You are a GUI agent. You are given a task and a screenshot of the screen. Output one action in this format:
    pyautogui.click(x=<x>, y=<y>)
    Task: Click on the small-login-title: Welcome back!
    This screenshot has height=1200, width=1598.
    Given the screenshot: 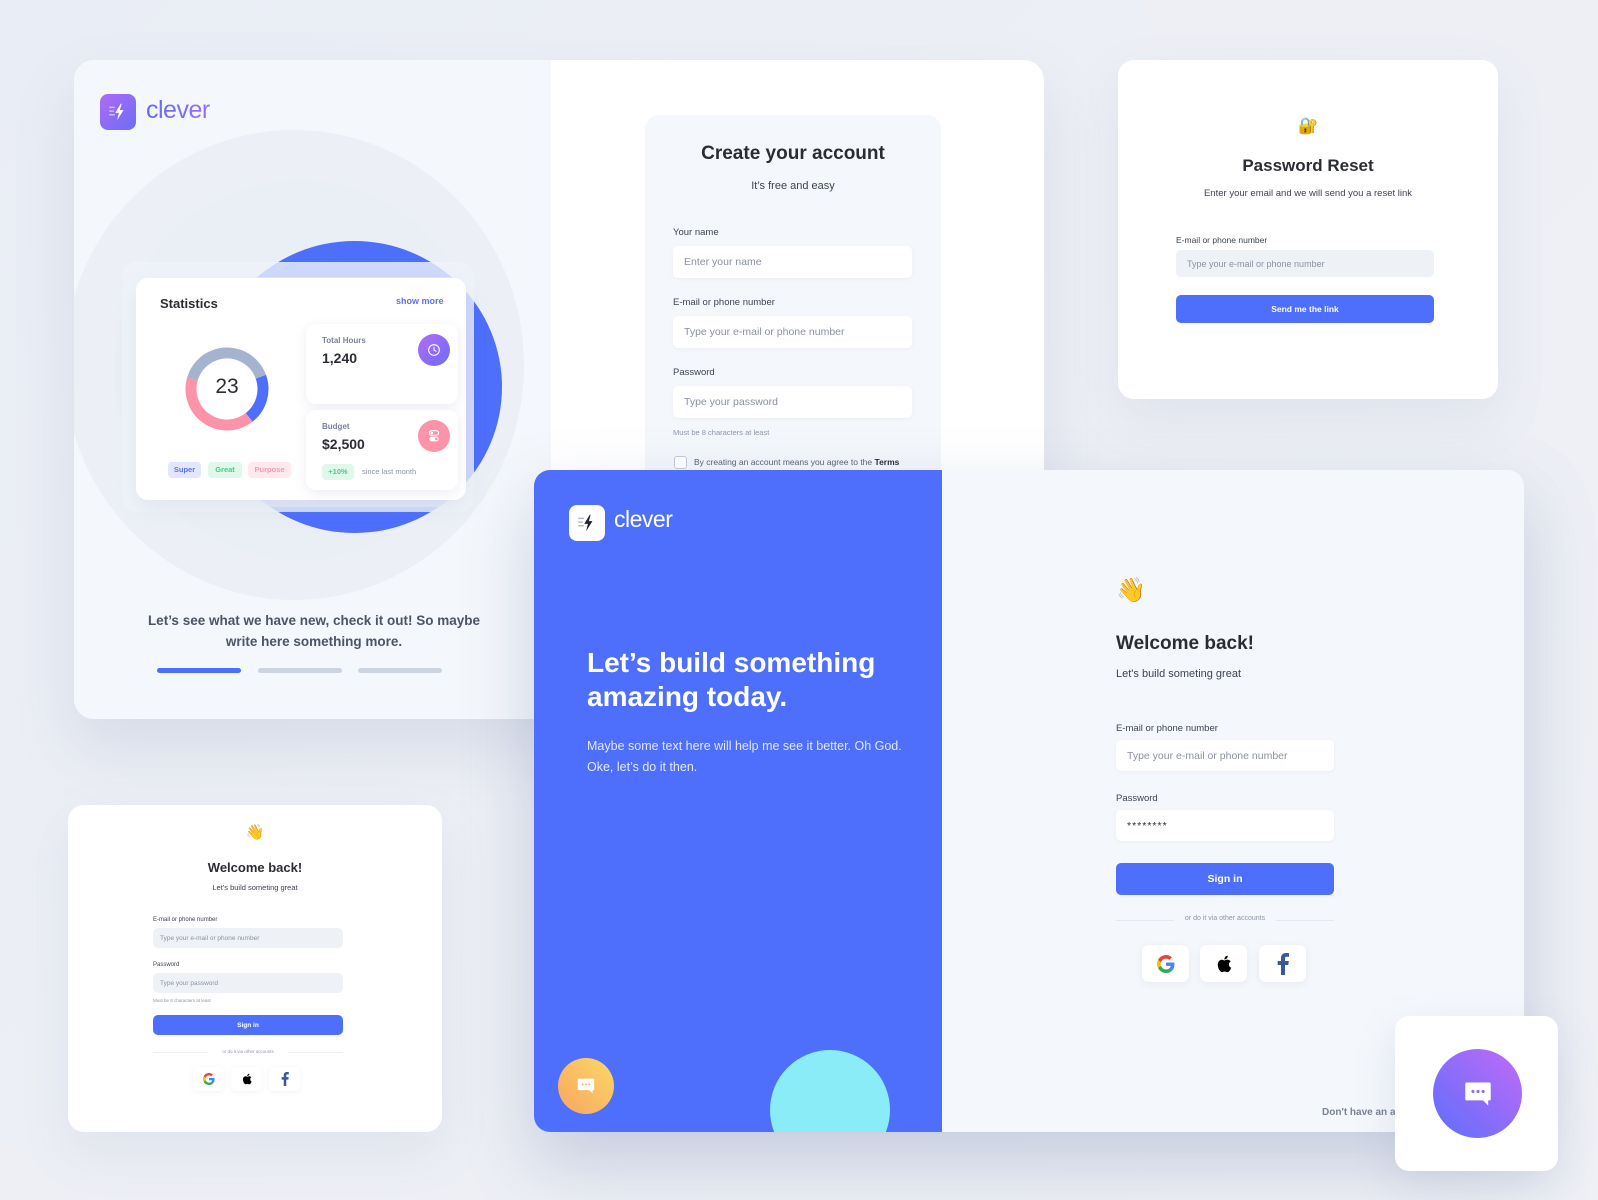 What is the action you would take?
    pyautogui.click(x=255, y=867)
    